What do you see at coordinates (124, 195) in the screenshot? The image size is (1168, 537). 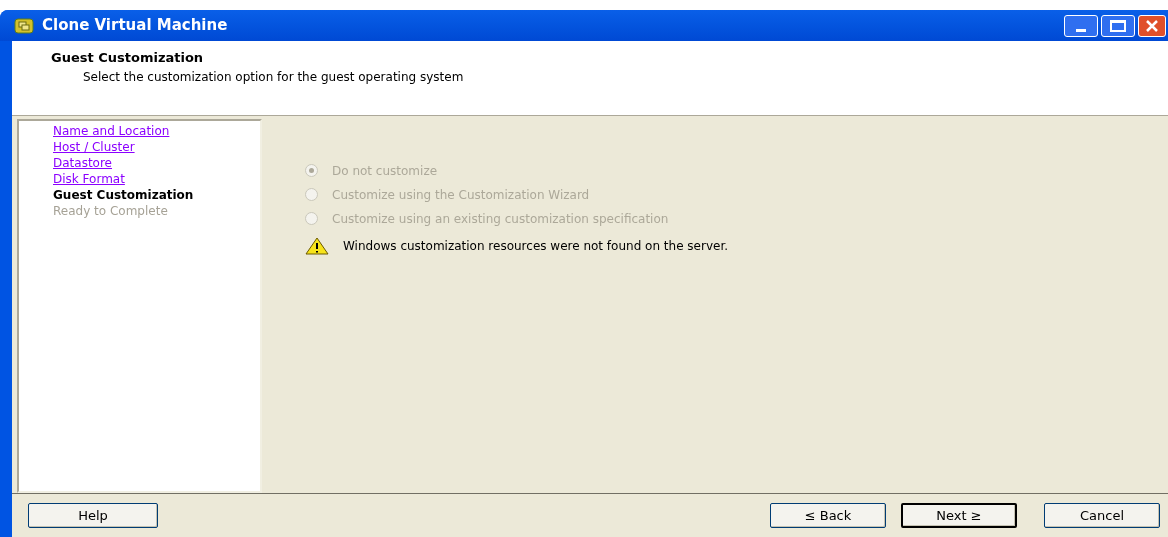 I see `step-item: Guest Customization` at bounding box center [124, 195].